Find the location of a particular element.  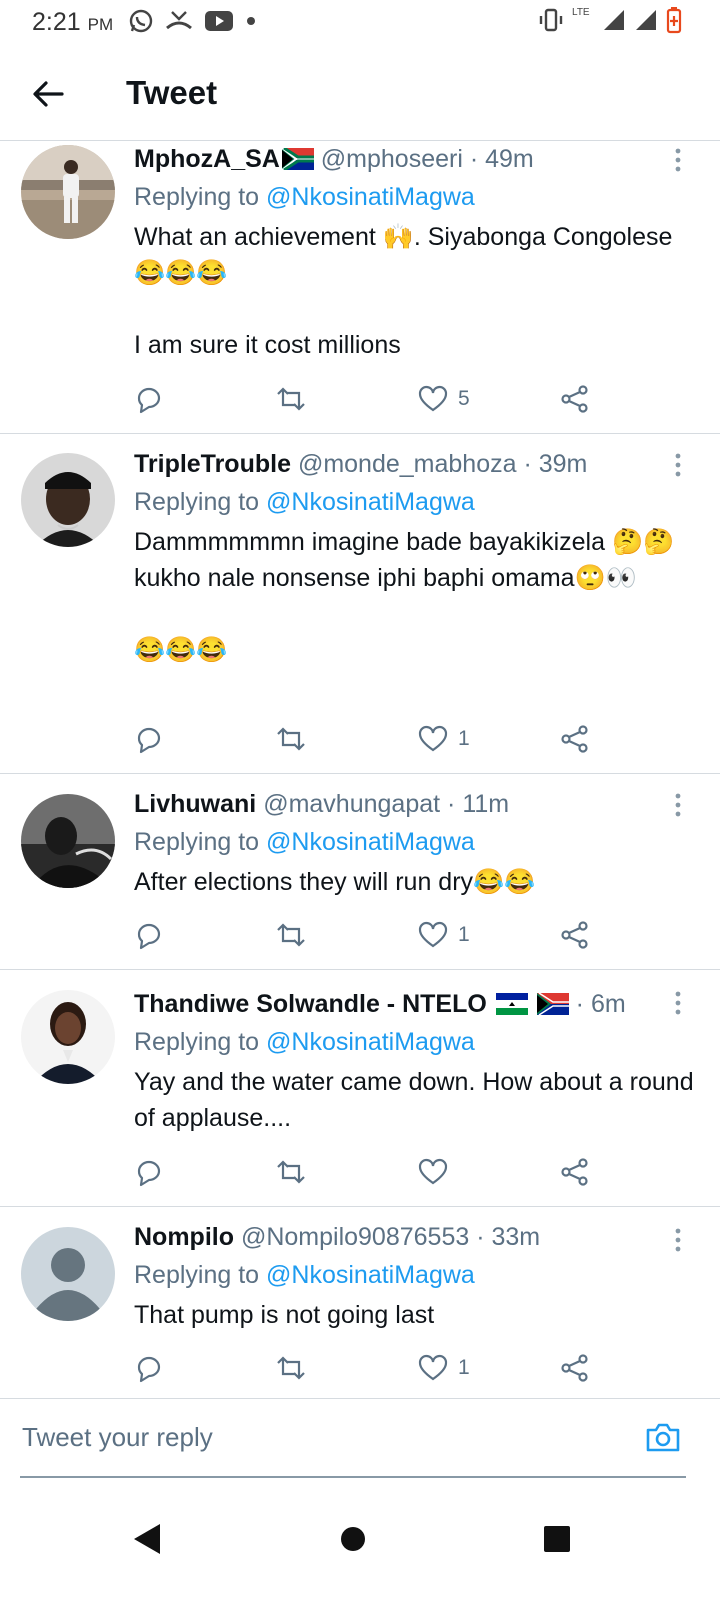

tweet-header: Nompilo @Nompilo90876553 · 33m is located at coordinates (417, 1237).